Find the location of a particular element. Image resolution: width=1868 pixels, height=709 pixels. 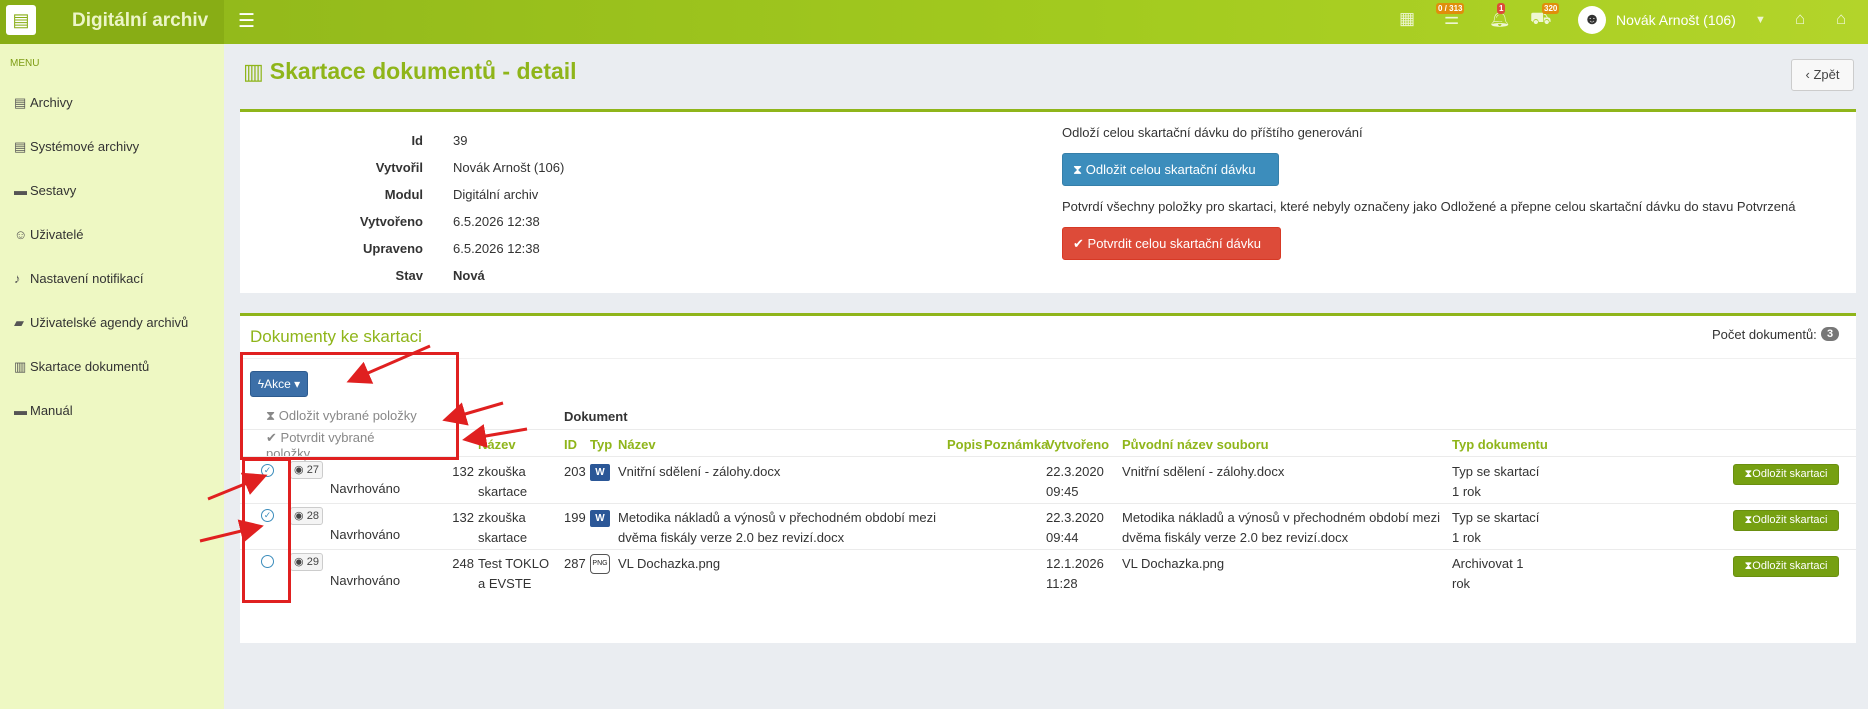

confirm-all-button: ✔ Potvrdit celou skartační dávku is located at coordinates (1171, 243).